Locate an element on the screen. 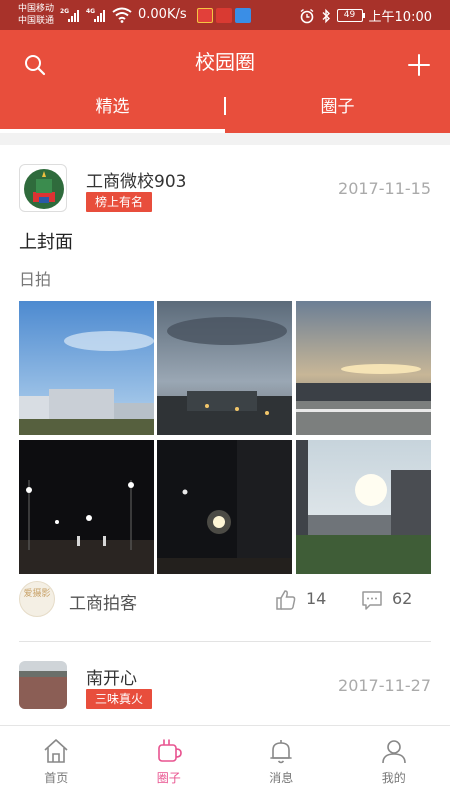 Image resolution: width=450 pixels, height=800 pixels. network-speed: 0.00K/s is located at coordinates (162, 14).